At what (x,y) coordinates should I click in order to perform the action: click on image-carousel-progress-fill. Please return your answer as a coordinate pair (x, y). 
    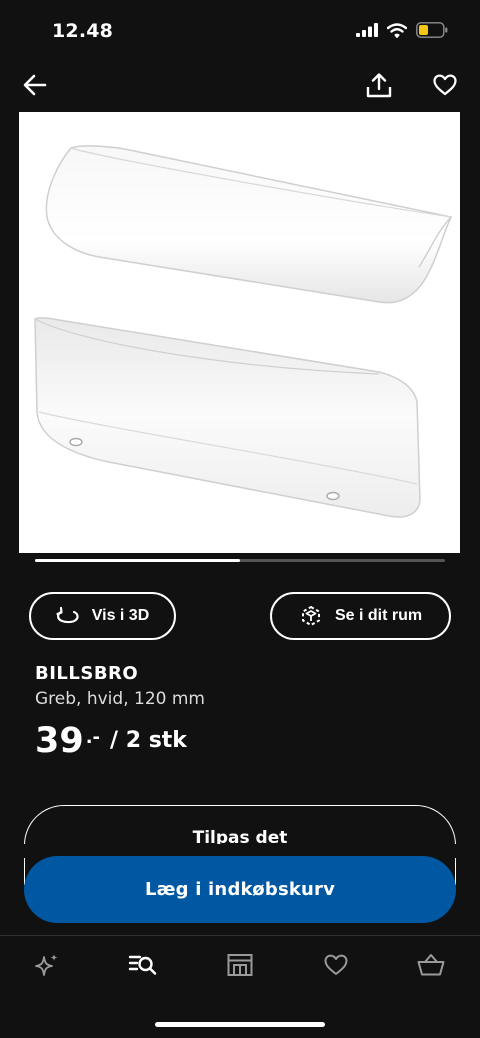
    Looking at the image, I should click on (137, 560).